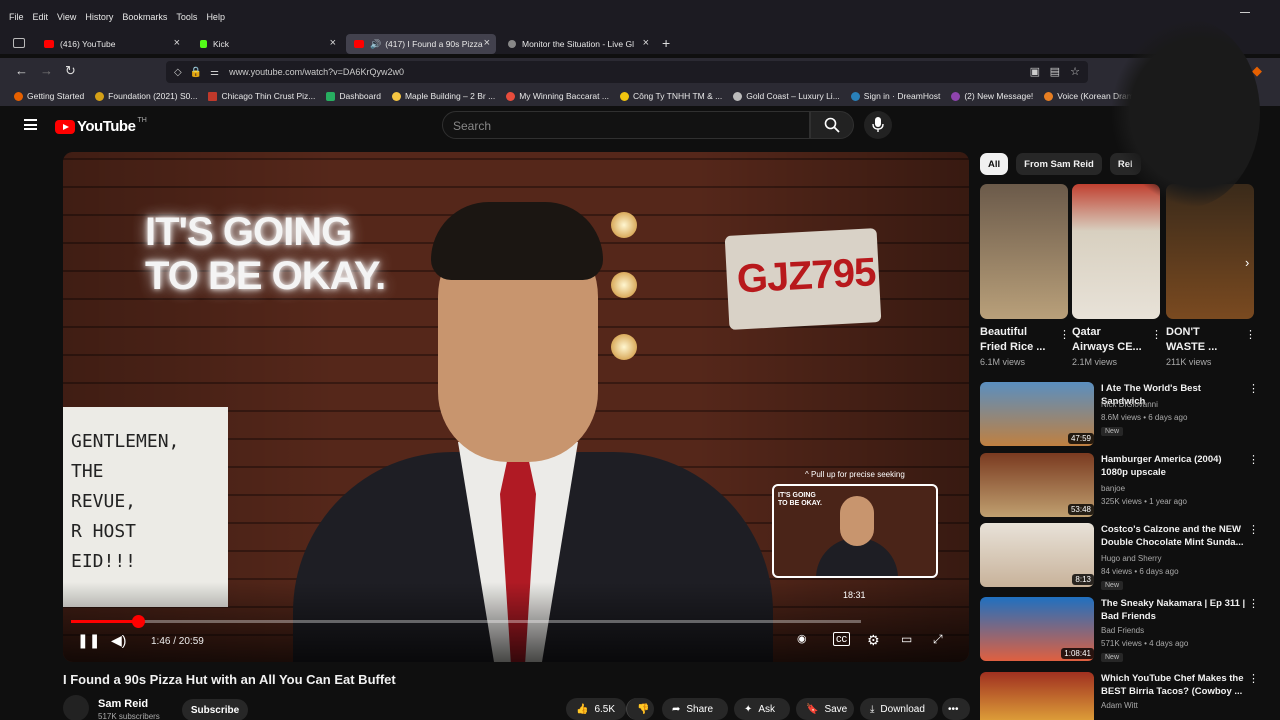  What do you see at coordinates (873, 640) in the screenshot?
I see `settings-gear-icon: ⚙` at bounding box center [873, 640].